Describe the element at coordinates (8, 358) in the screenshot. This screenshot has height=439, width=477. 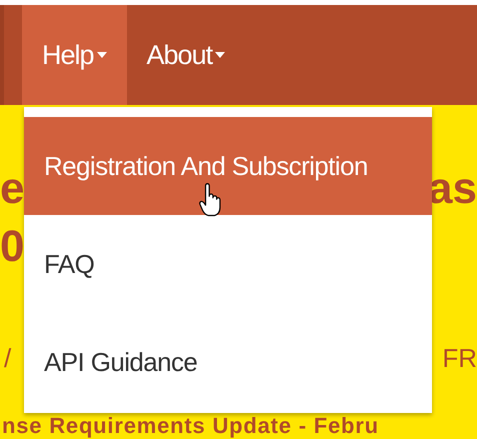
I see `subtitle-text: /` at that location.